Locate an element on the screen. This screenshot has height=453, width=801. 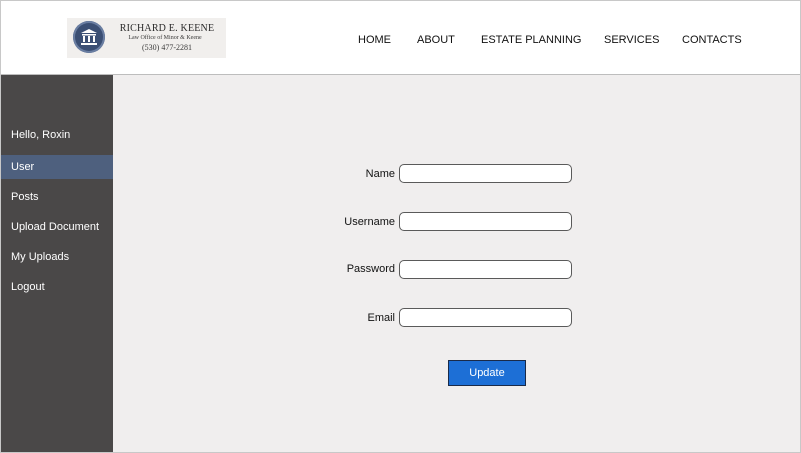
update-button: Update is located at coordinates (487, 373).